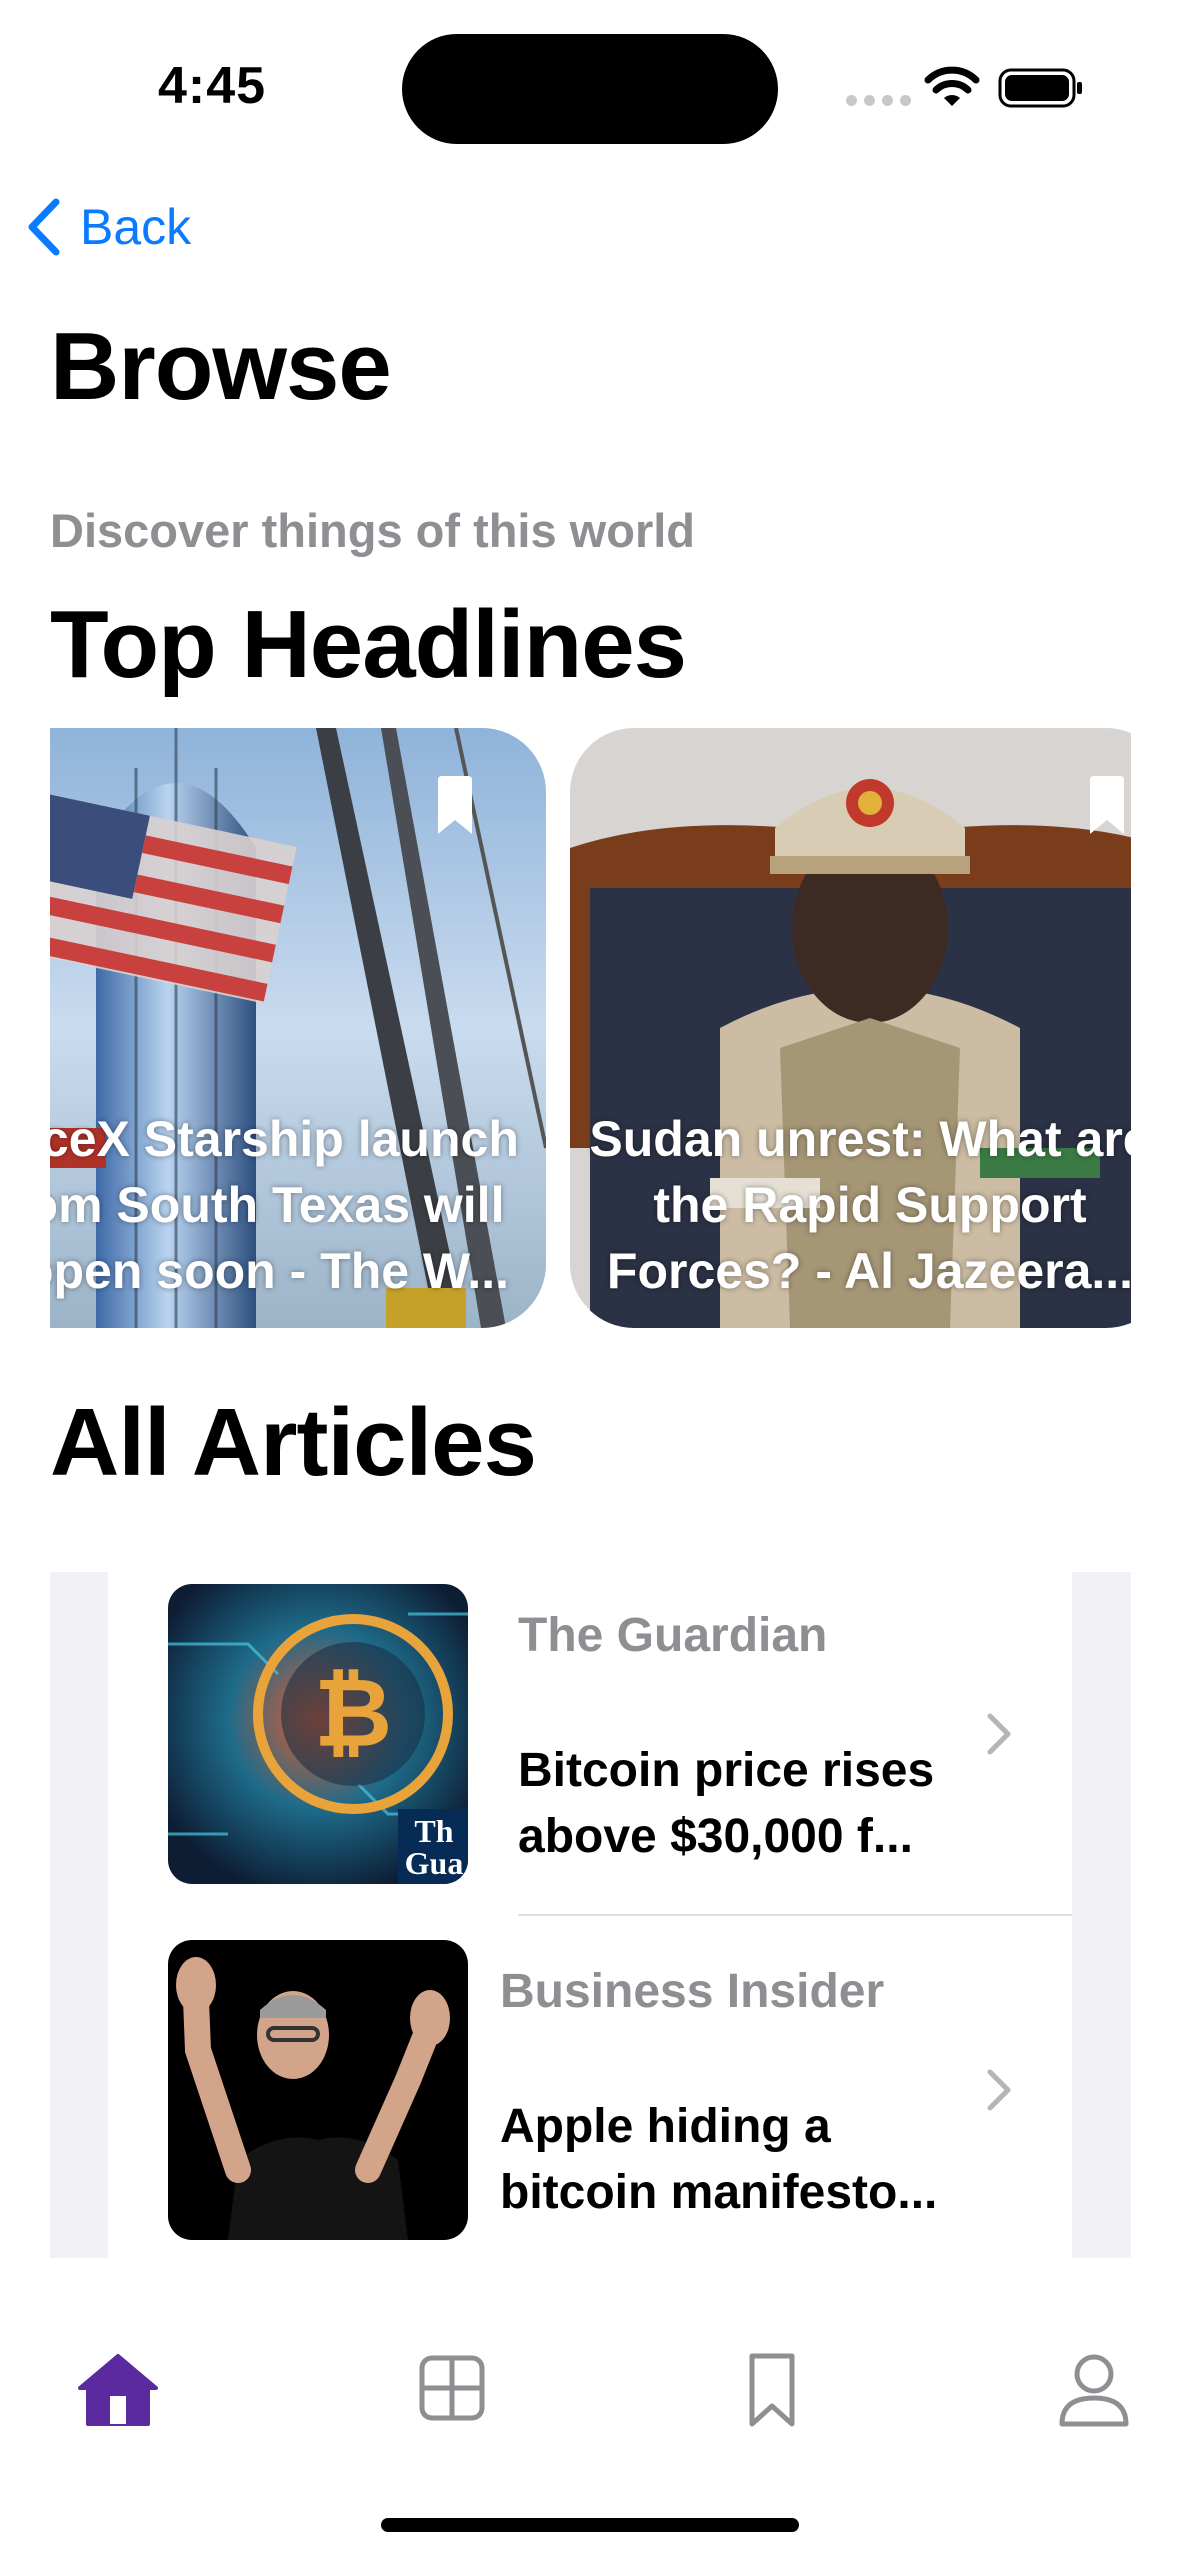 Image resolution: width=1179 pixels, height=2556 pixels. I want to click on svg-text: Th, so click(433, 1831).